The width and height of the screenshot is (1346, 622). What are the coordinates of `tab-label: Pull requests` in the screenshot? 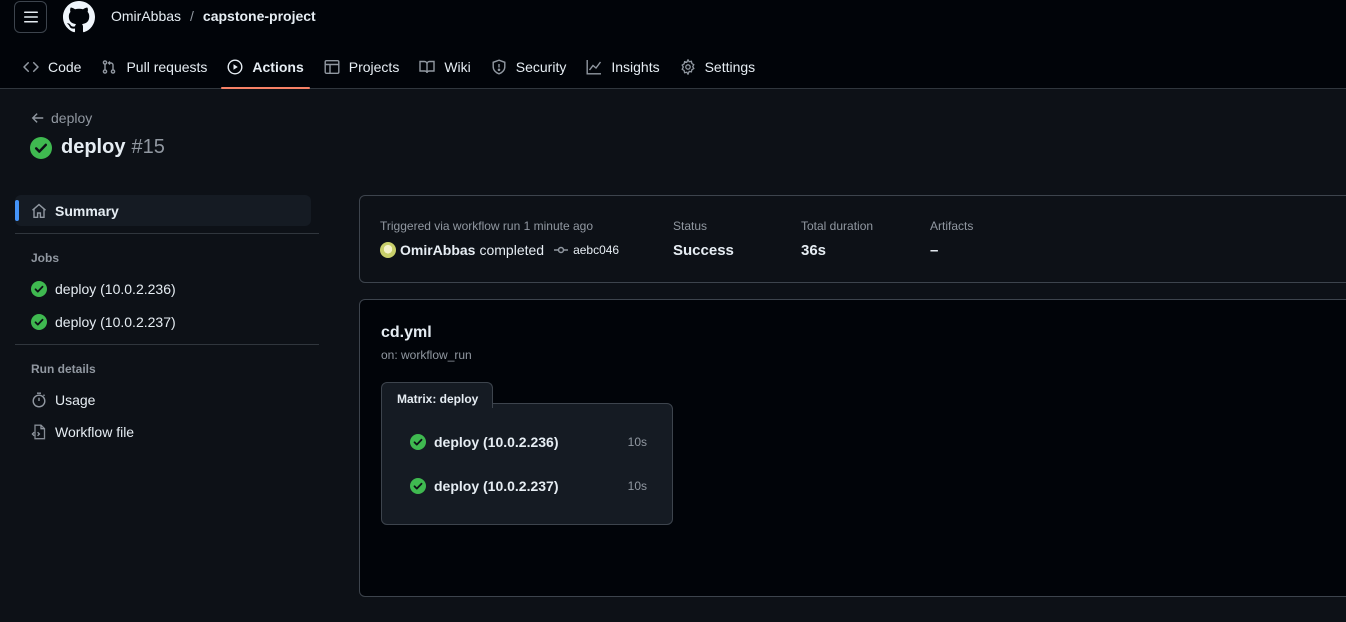 It's located at (167, 66).